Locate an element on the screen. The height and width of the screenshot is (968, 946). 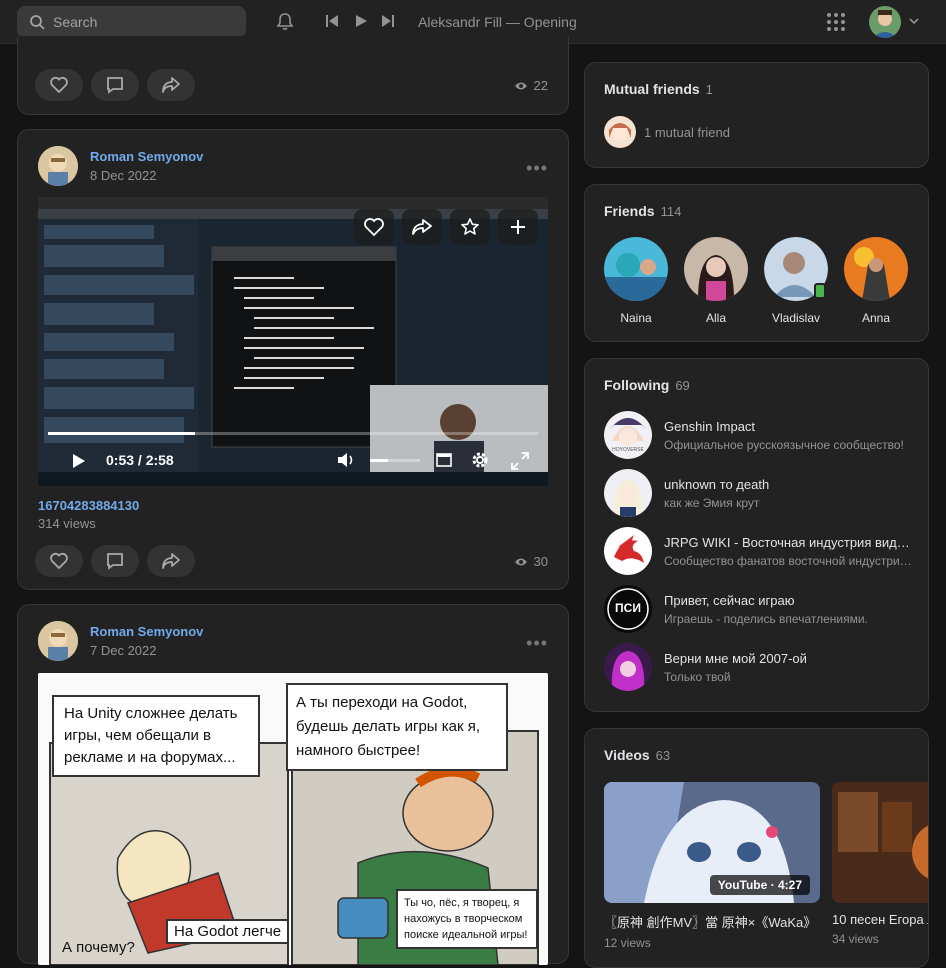
post-card: 22 is located at coordinates (293, 75).